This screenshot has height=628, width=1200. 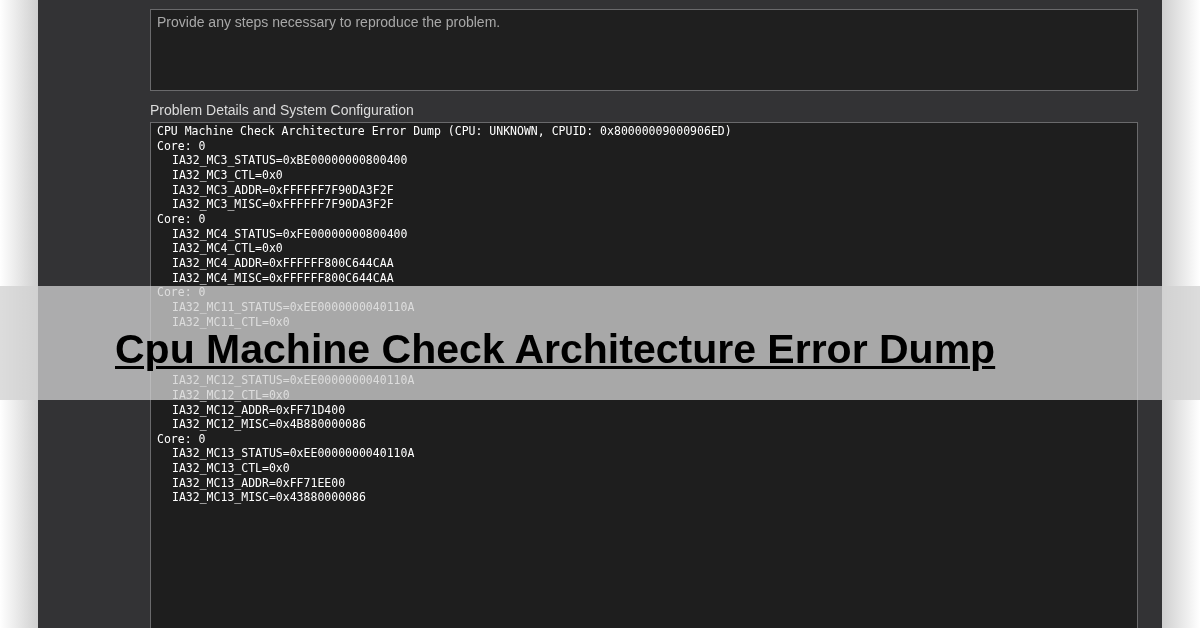 I want to click on register-line: IA32_MC13_ADDR=0xFF71EE00, so click(x=259, y=482).